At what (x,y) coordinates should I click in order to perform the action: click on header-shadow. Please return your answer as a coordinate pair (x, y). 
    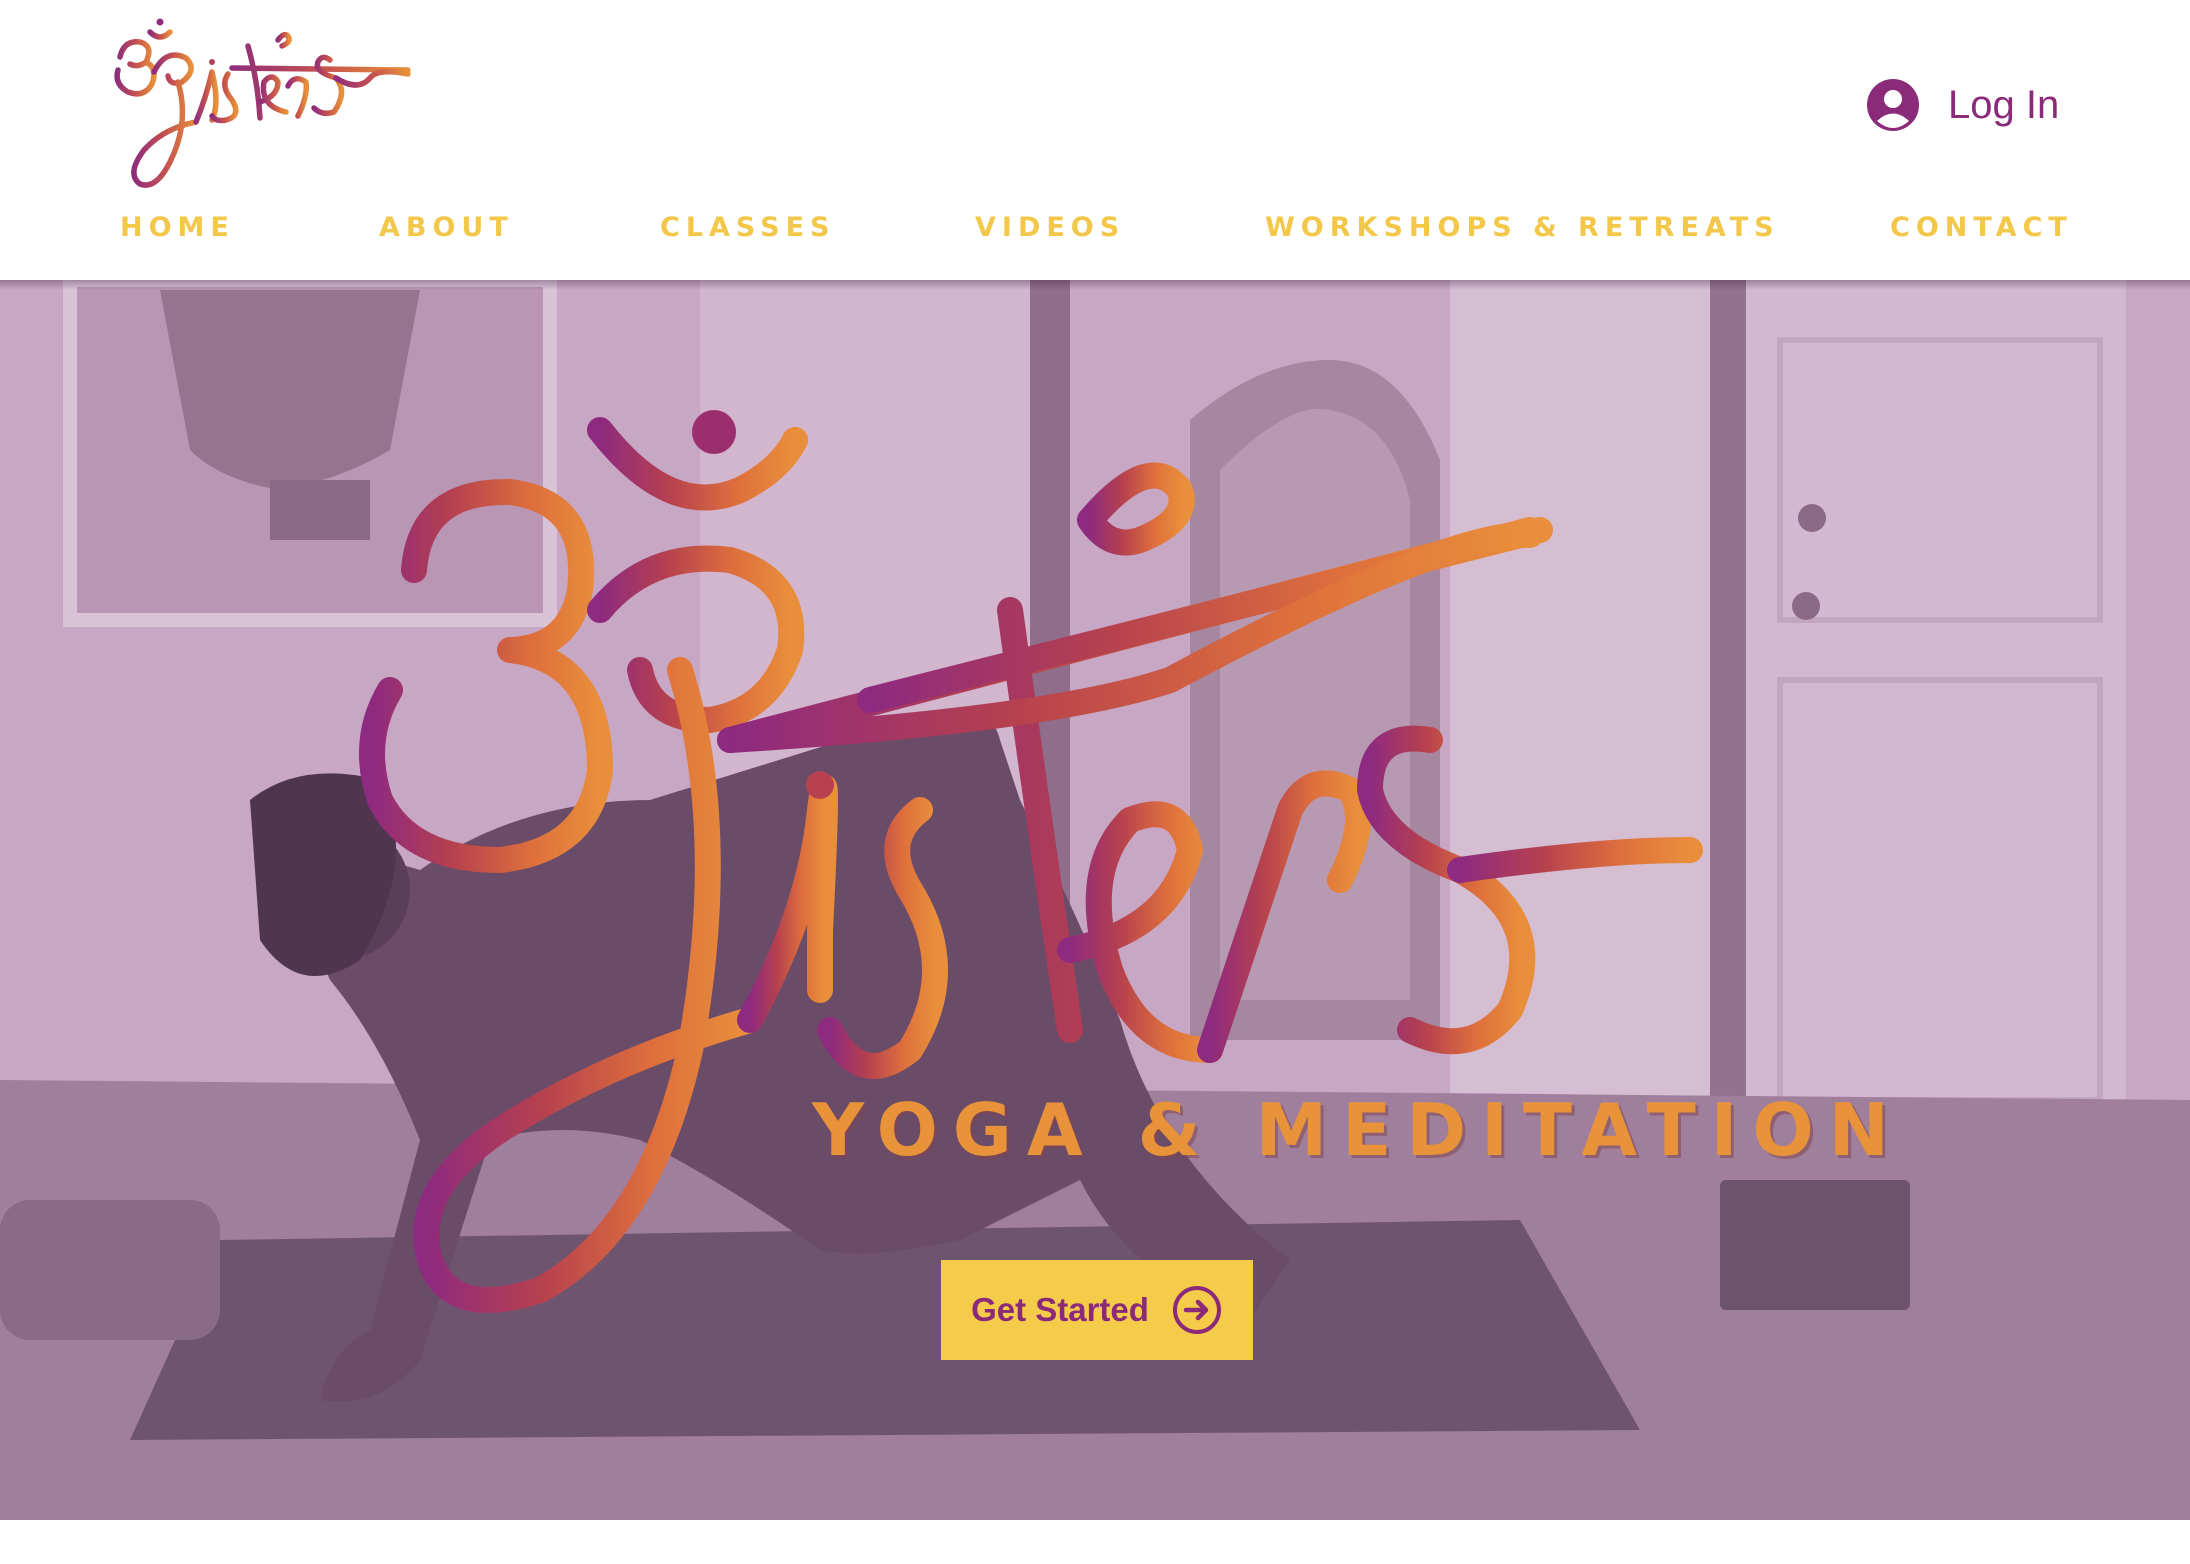
    Looking at the image, I should click on (1095, 285).